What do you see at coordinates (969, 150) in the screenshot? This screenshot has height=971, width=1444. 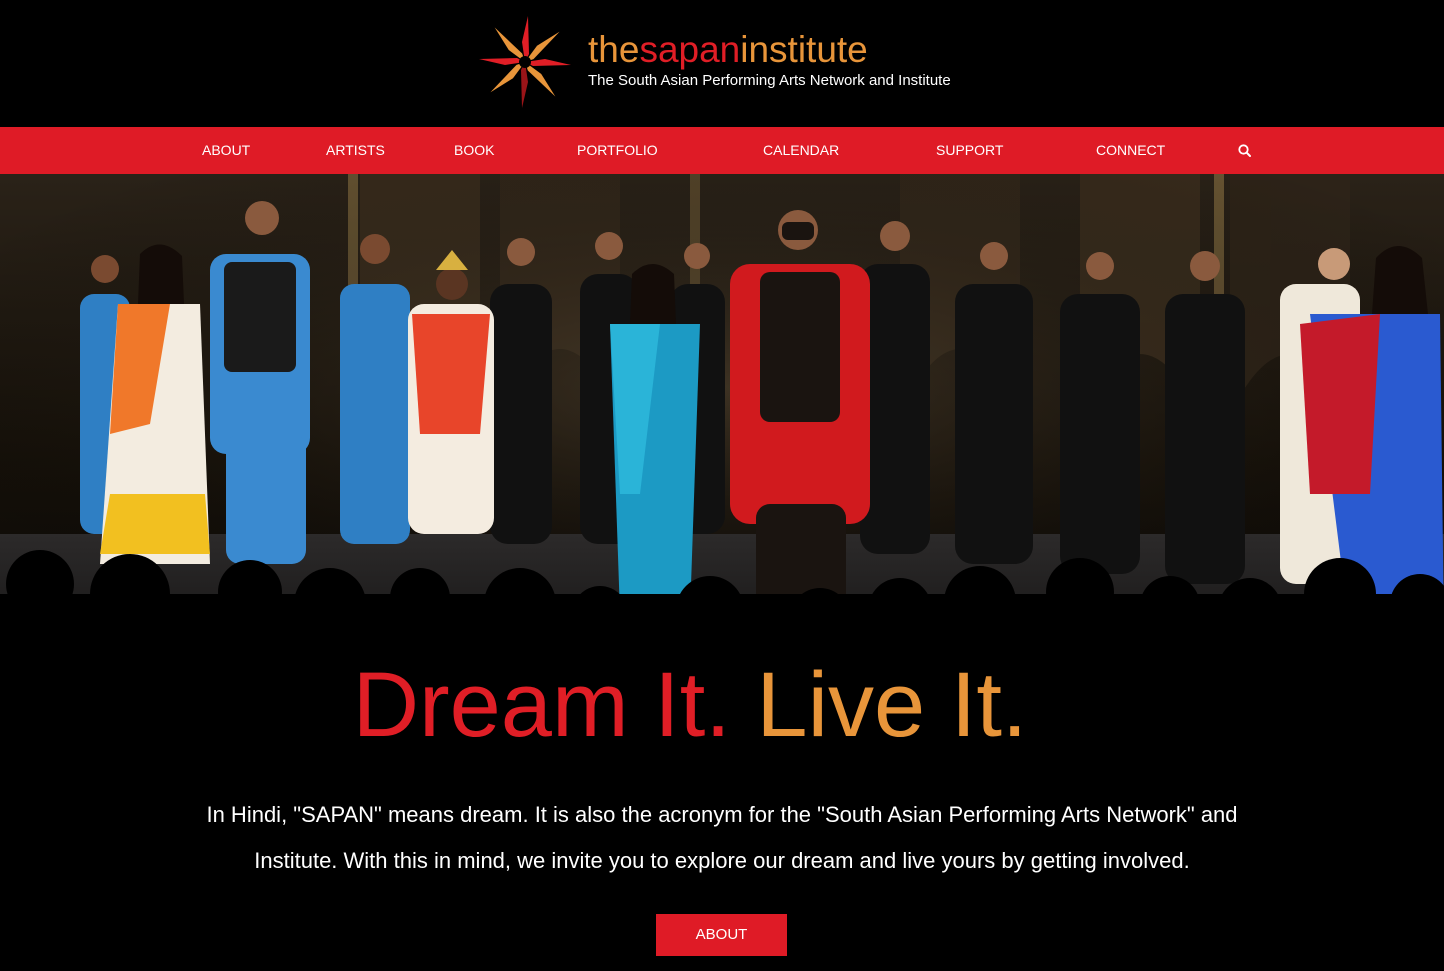 I see `nav-item-support: SUPPORT` at bounding box center [969, 150].